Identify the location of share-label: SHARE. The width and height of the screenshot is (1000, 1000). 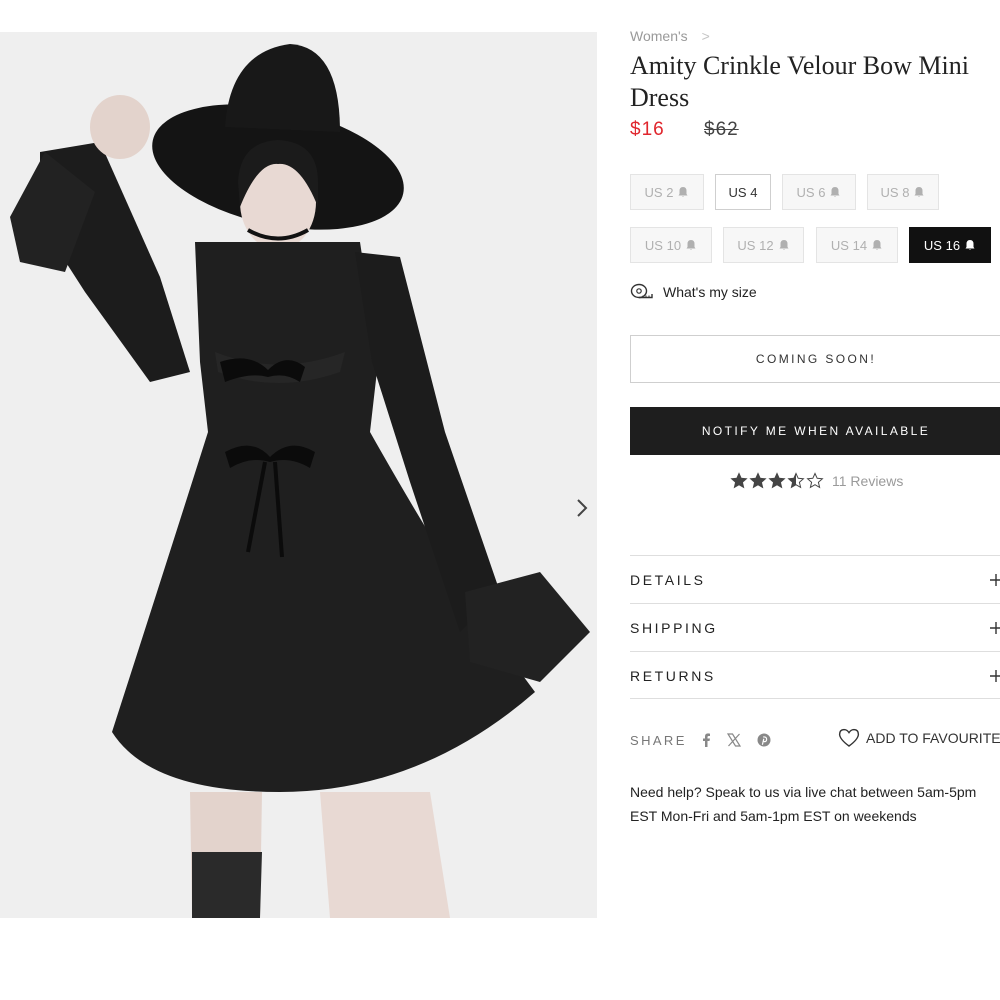
(658, 740).